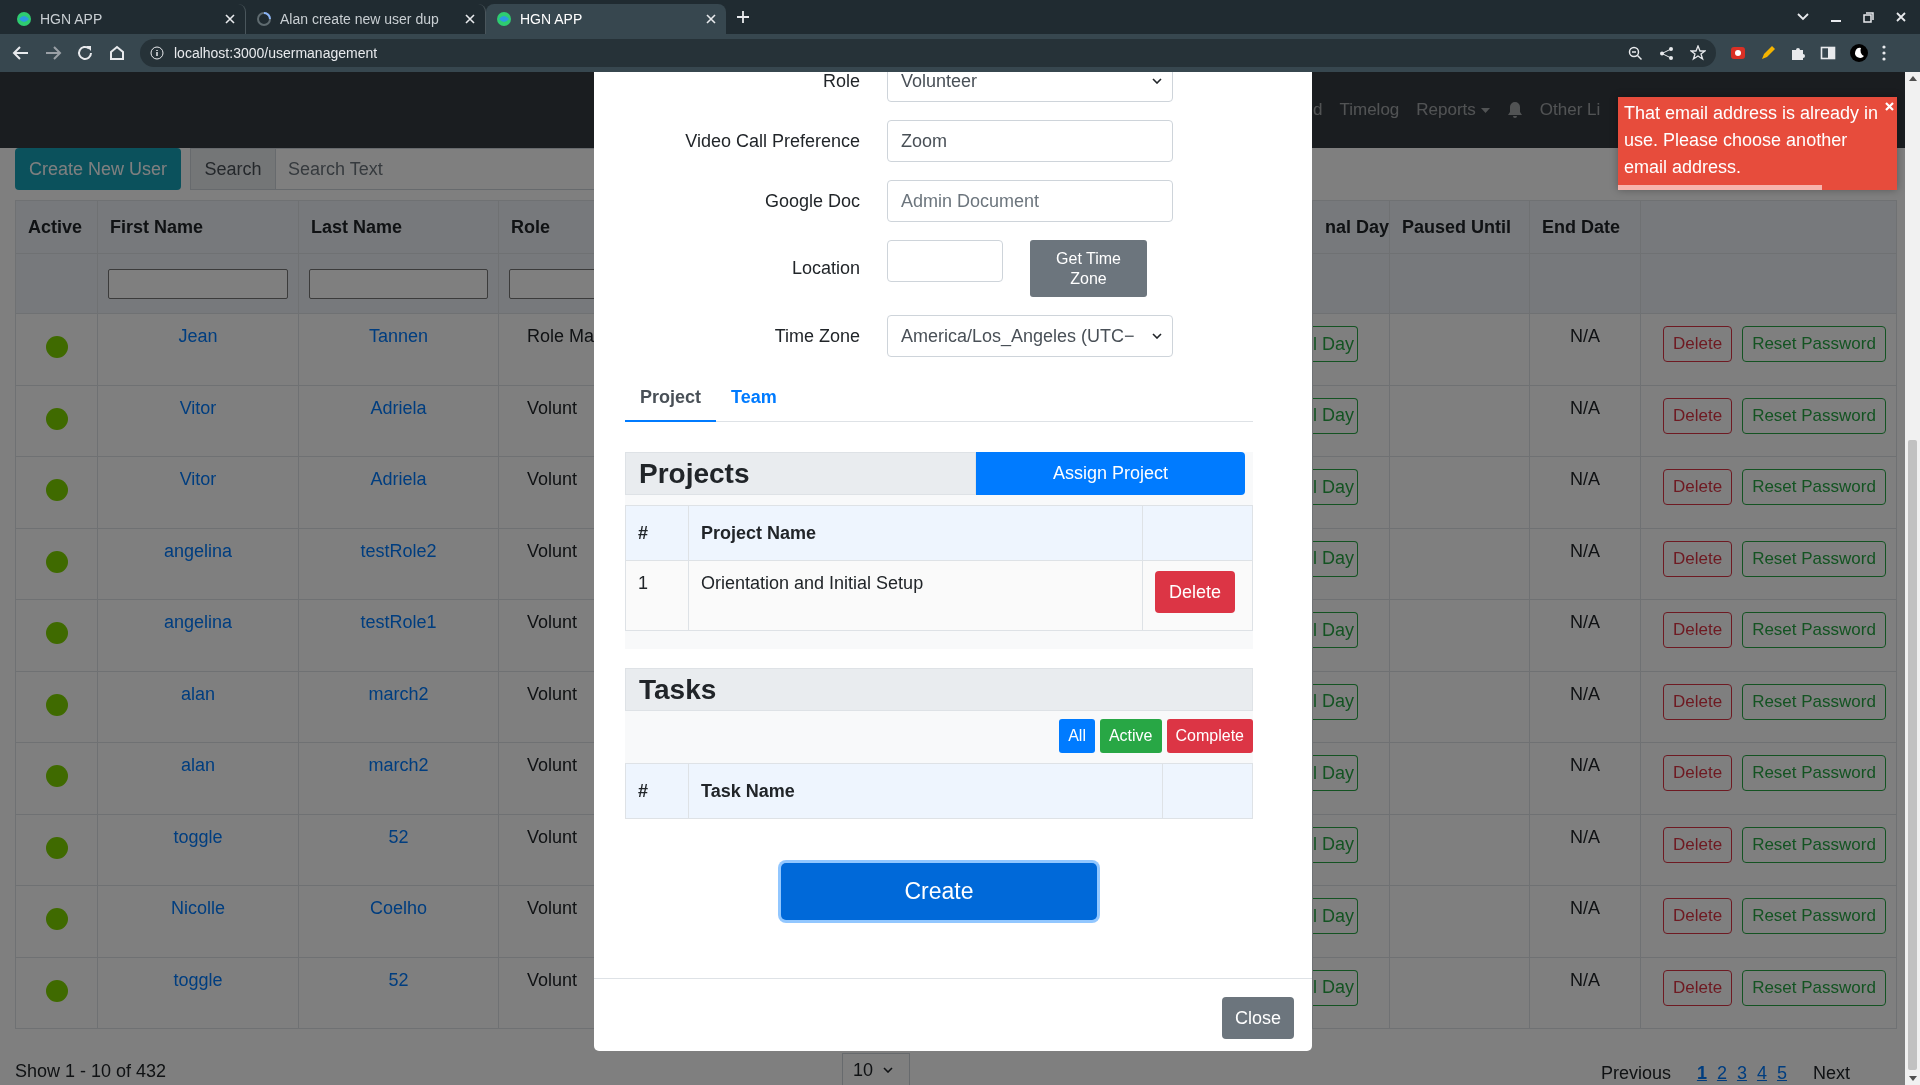  Describe the element at coordinates (606, 19) in the screenshot. I see `browser-tab: HGN APP` at that location.